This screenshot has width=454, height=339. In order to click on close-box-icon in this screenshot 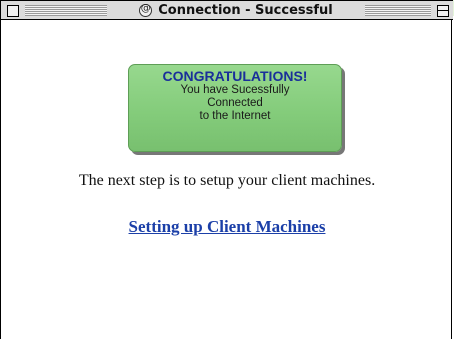, I will do `click(13, 11)`.